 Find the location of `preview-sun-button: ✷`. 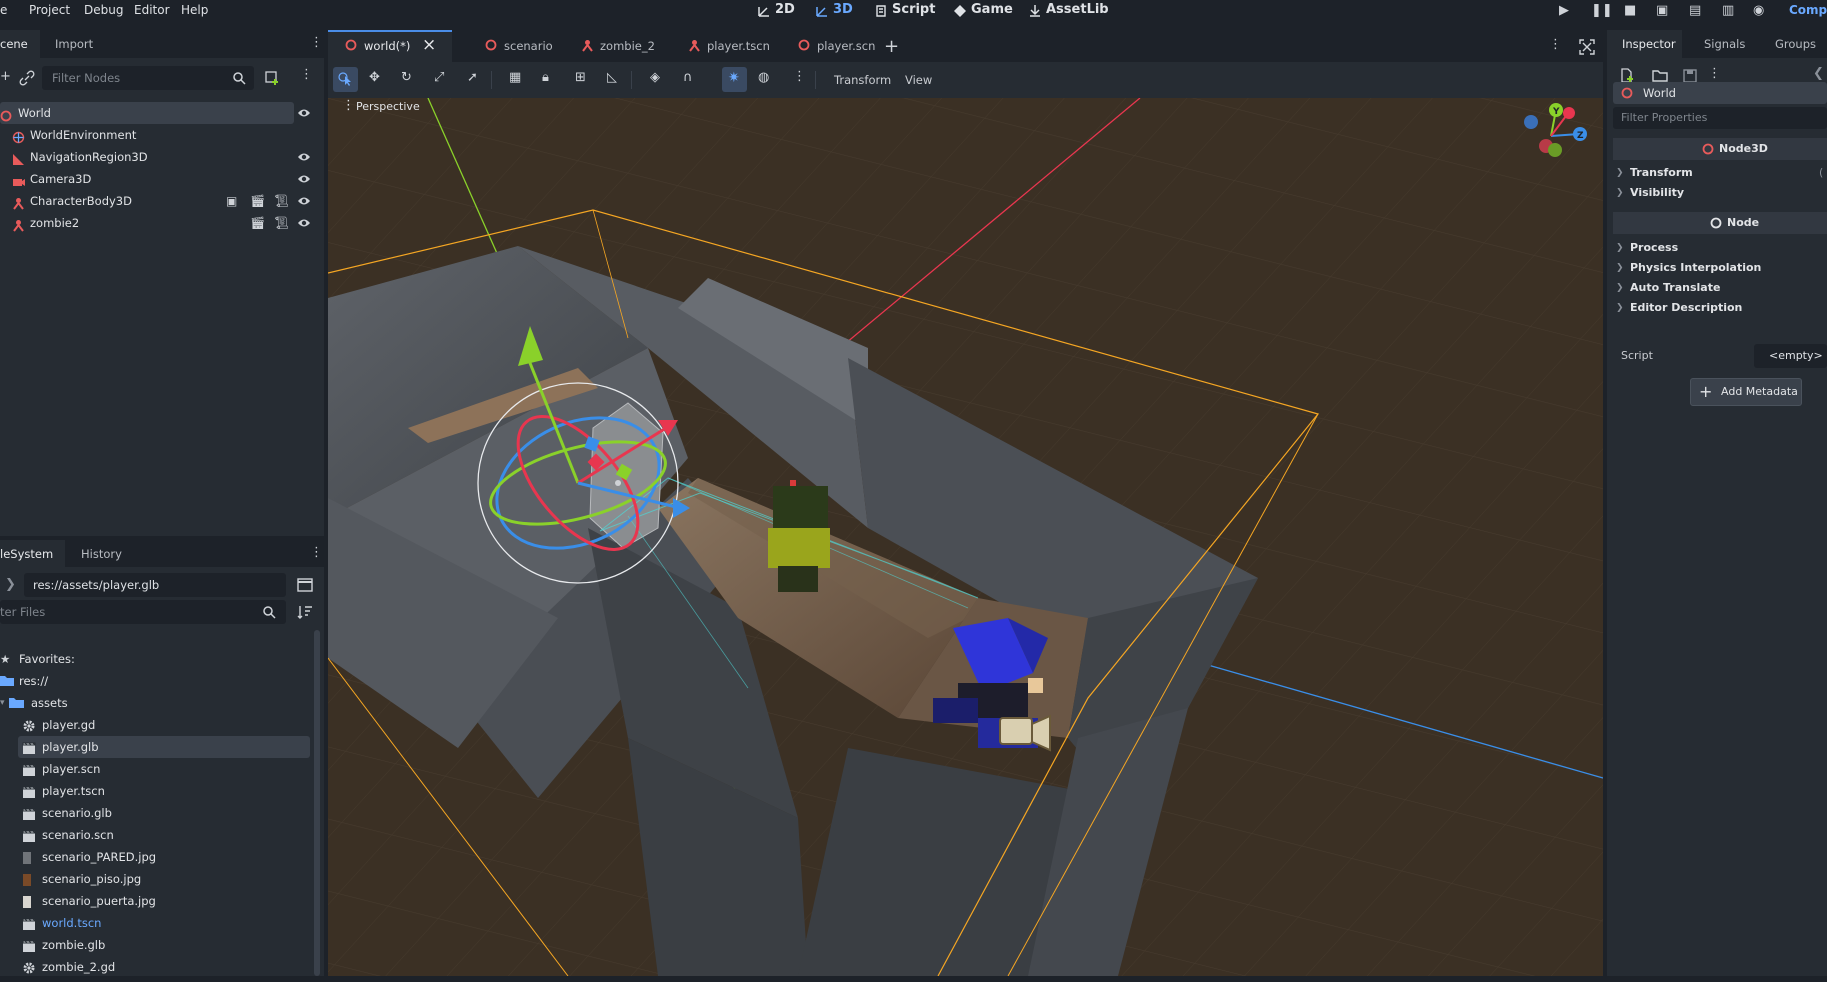

preview-sun-button: ✷ is located at coordinates (734, 79).